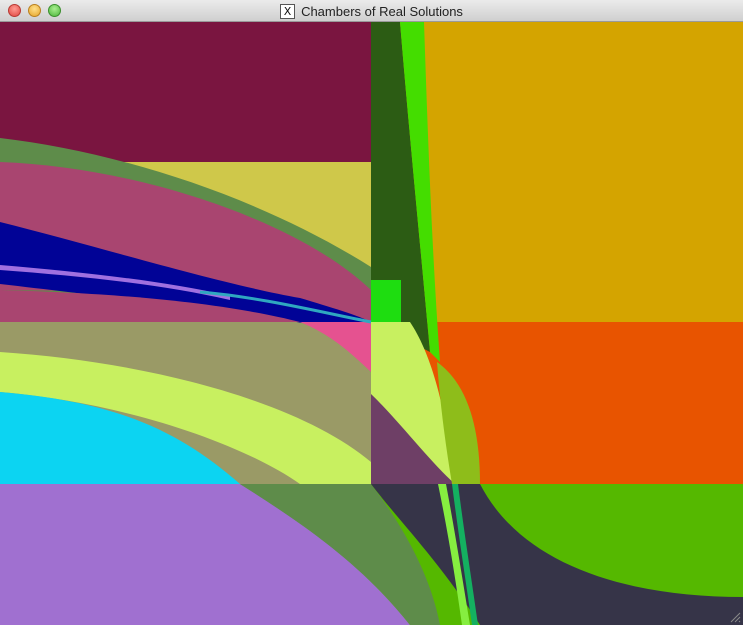 The width and height of the screenshot is (743, 625). What do you see at coordinates (386, 301) in the screenshot?
I see `green-patch` at bounding box center [386, 301].